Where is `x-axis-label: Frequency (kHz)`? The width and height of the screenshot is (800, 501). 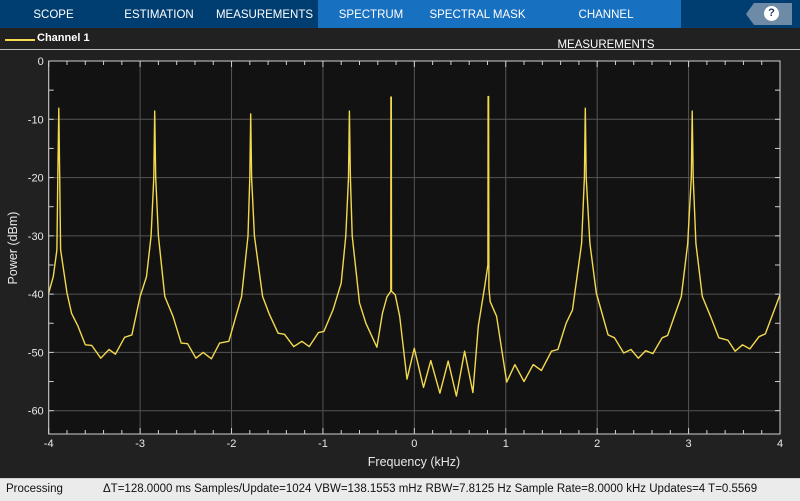 x-axis-label: Frequency (kHz) is located at coordinates (414, 462).